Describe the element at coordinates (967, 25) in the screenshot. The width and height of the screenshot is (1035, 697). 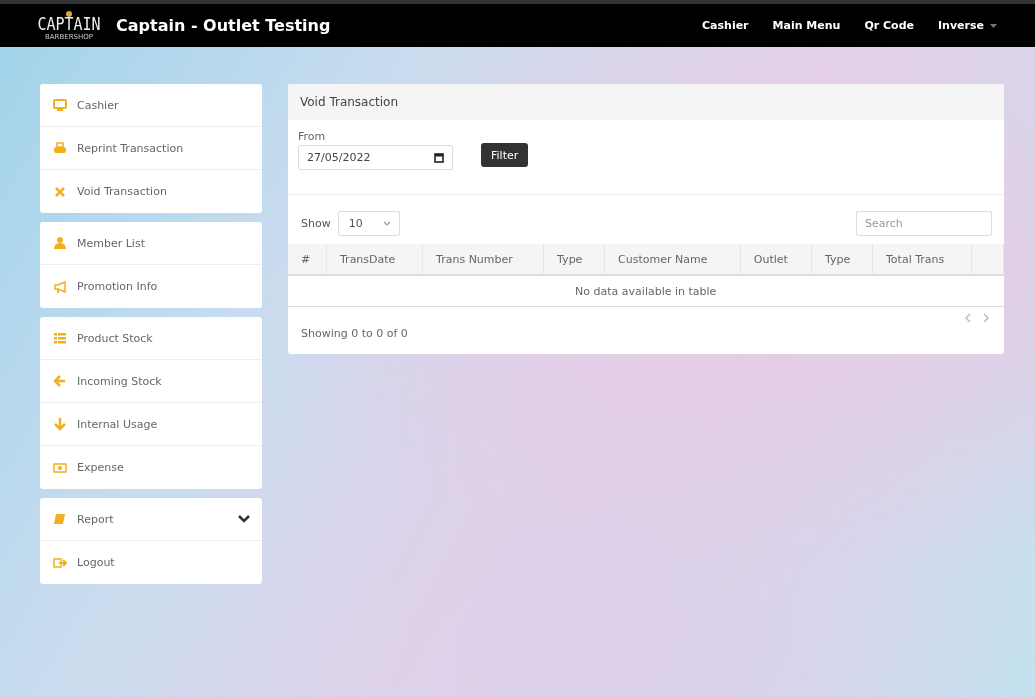
I see `nav-link: Inverse` at that location.